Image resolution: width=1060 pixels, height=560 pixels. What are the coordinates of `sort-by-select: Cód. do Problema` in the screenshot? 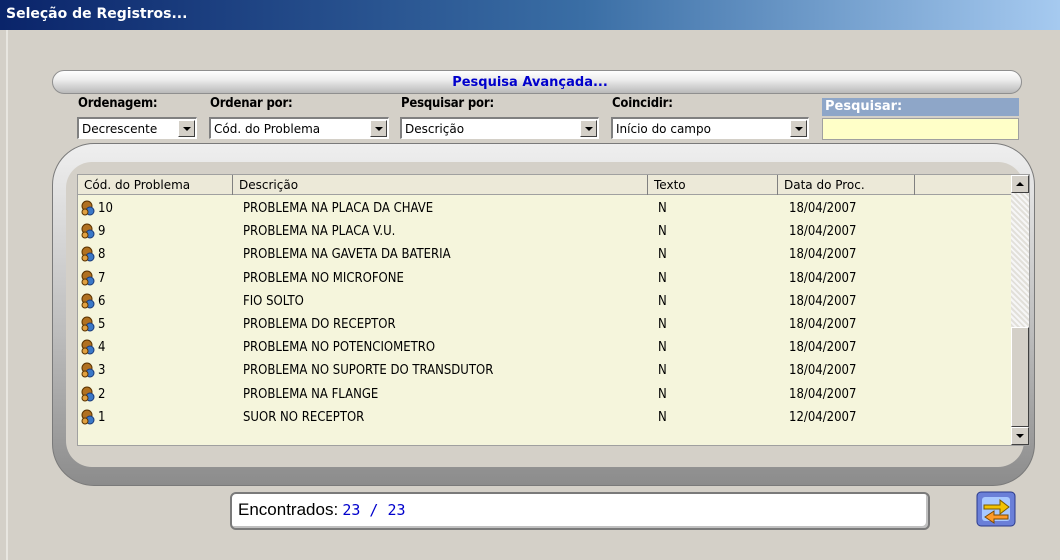 It's located at (299, 128).